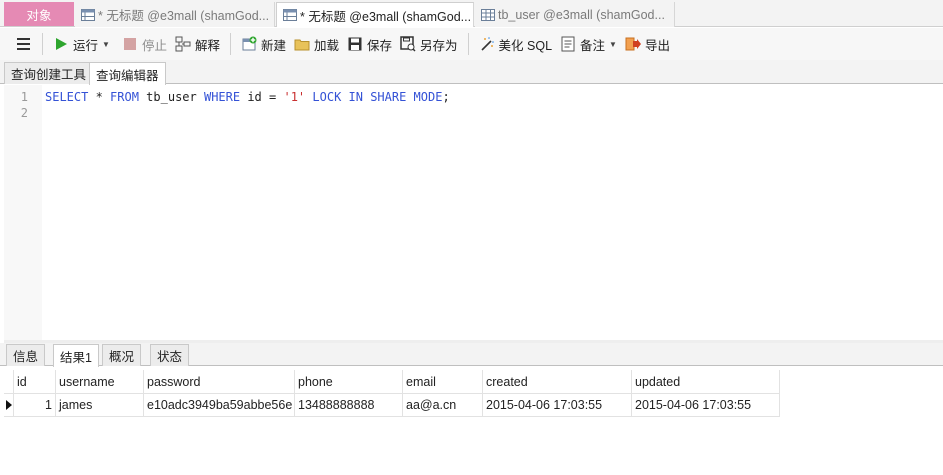 The image size is (943, 475). I want to click on tab-objects-label: 对象, so click(39, 15).